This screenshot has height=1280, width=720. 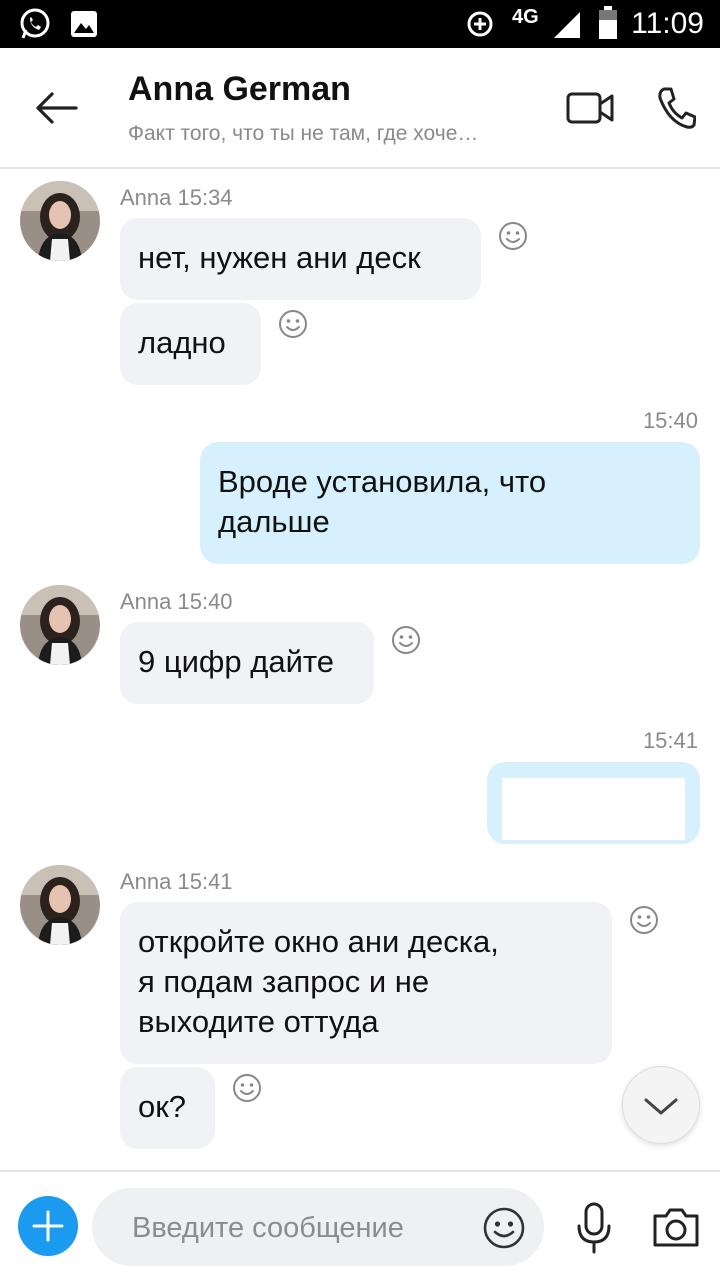 What do you see at coordinates (608, 22) in the screenshot?
I see `battery-icon` at bounding box center [608, 22].